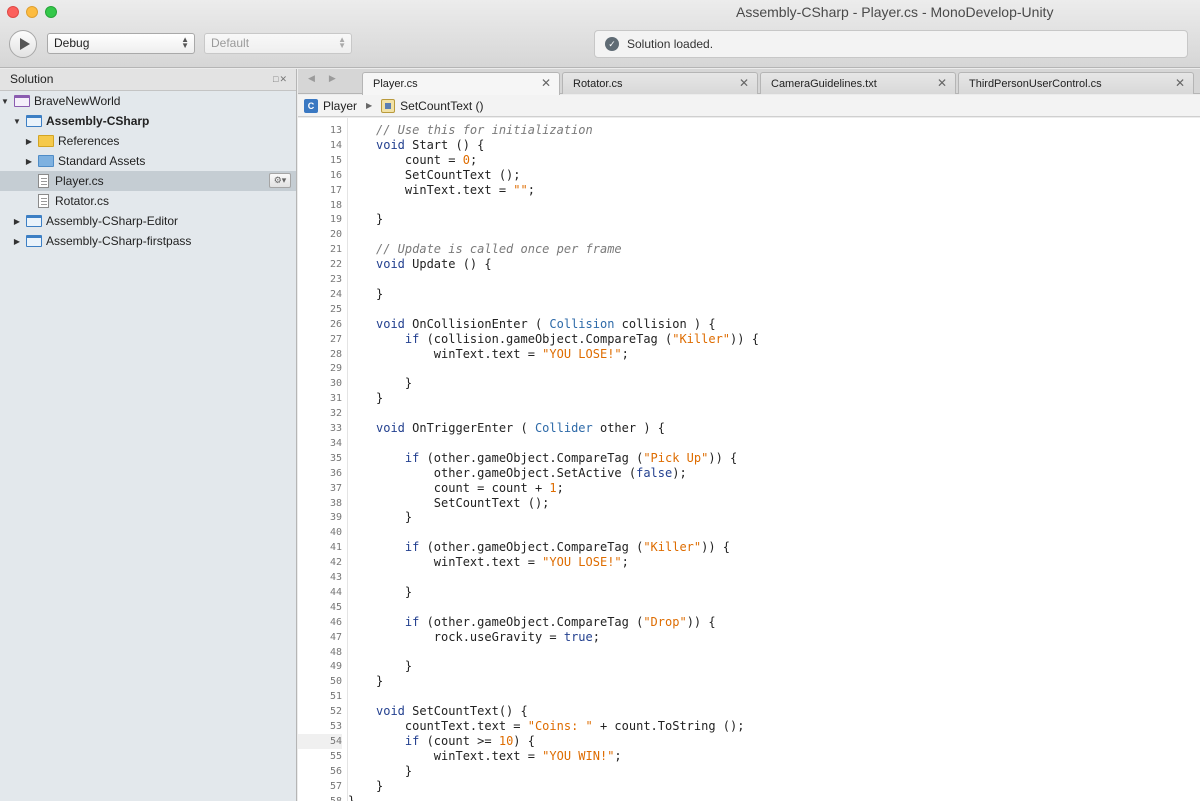 Image resolution: width=1200 pixels, height=801 pixels. What do you see at coordinates (339, 78) in the screenshot?
I see `nav-forward-icon: ▶` at bounding box center [339, 78].